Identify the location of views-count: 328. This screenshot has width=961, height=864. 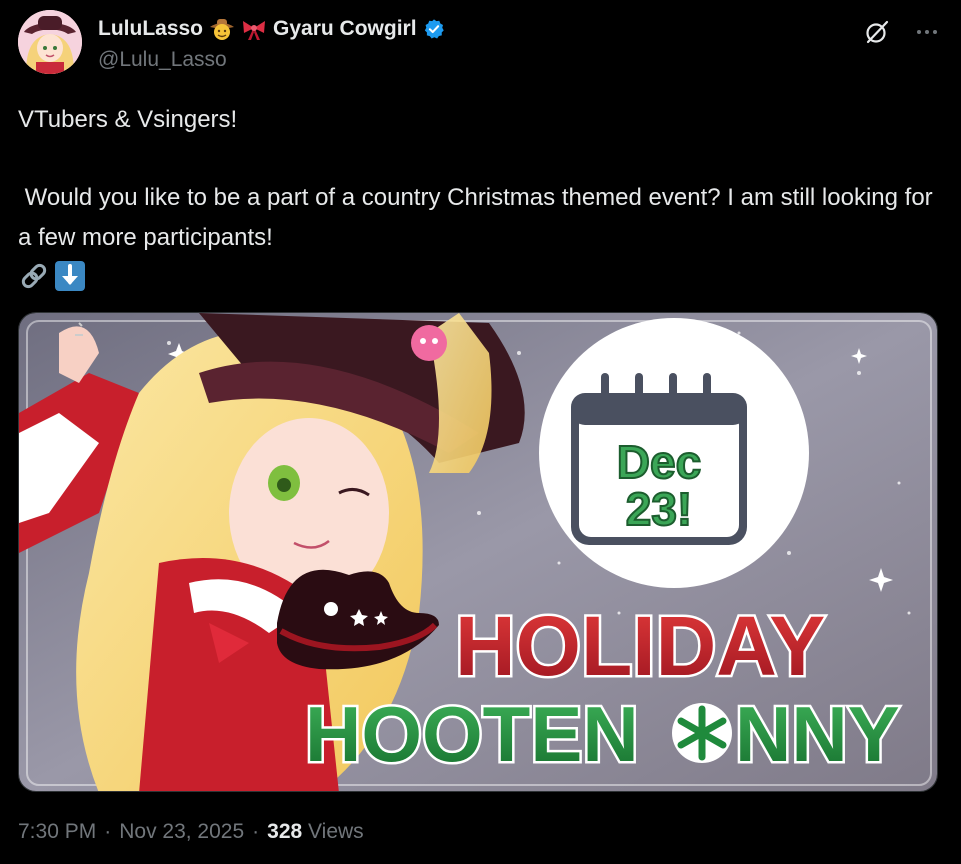
(285, 831).